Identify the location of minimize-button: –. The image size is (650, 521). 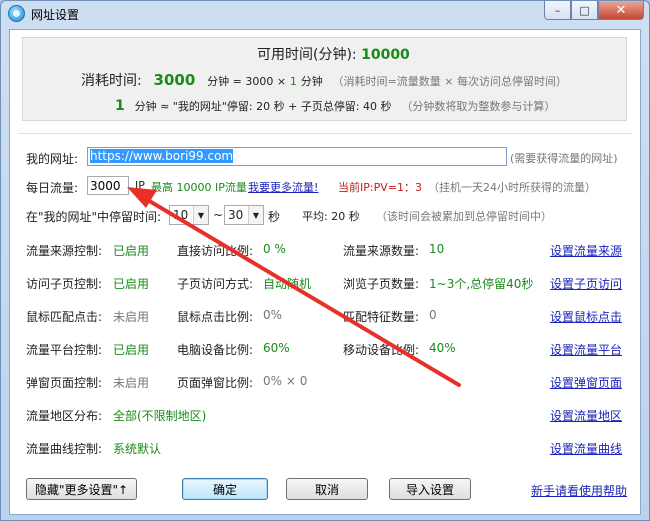
(557, 10).